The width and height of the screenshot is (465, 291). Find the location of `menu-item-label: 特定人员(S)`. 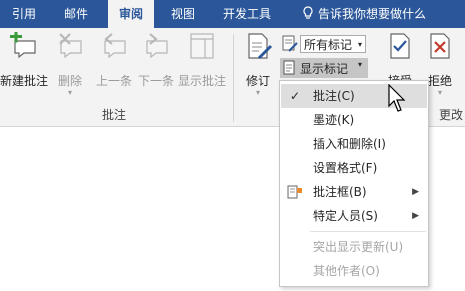

menu-item-label: 特定人员(S) is located at coordinates (345, 216).